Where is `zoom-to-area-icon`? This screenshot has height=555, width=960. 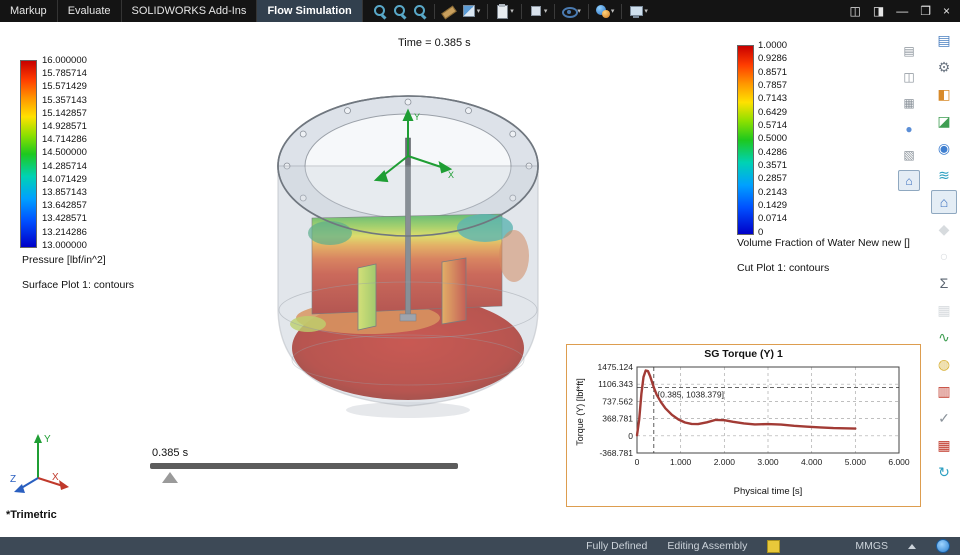 zoom-to-area-icon is located at coordinates (400, 11).